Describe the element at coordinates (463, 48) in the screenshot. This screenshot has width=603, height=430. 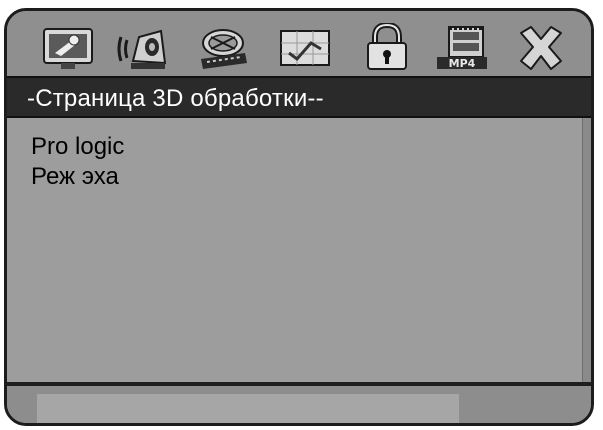
I see `mp4-setup-icon: MP4` at that location.